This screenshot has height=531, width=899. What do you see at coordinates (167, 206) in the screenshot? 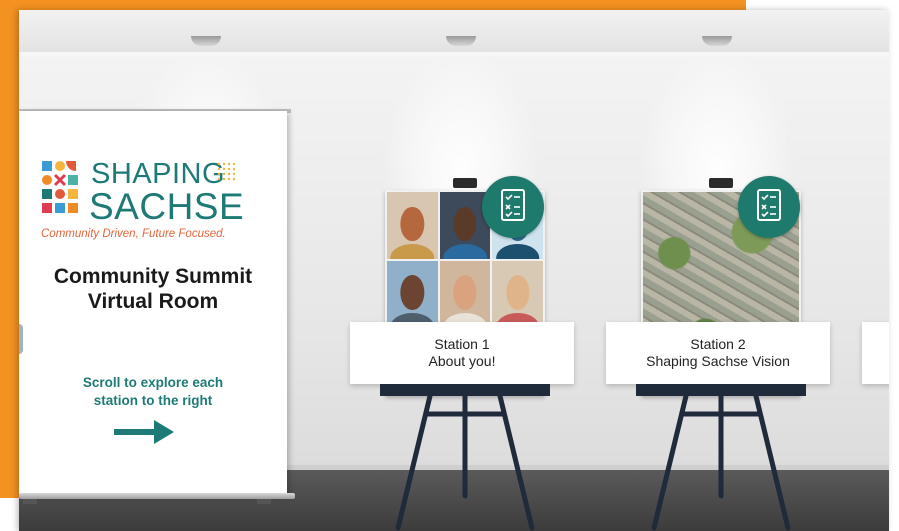
I see `logo-text-sachse: SACHSE` at bounding box center [167, 206].